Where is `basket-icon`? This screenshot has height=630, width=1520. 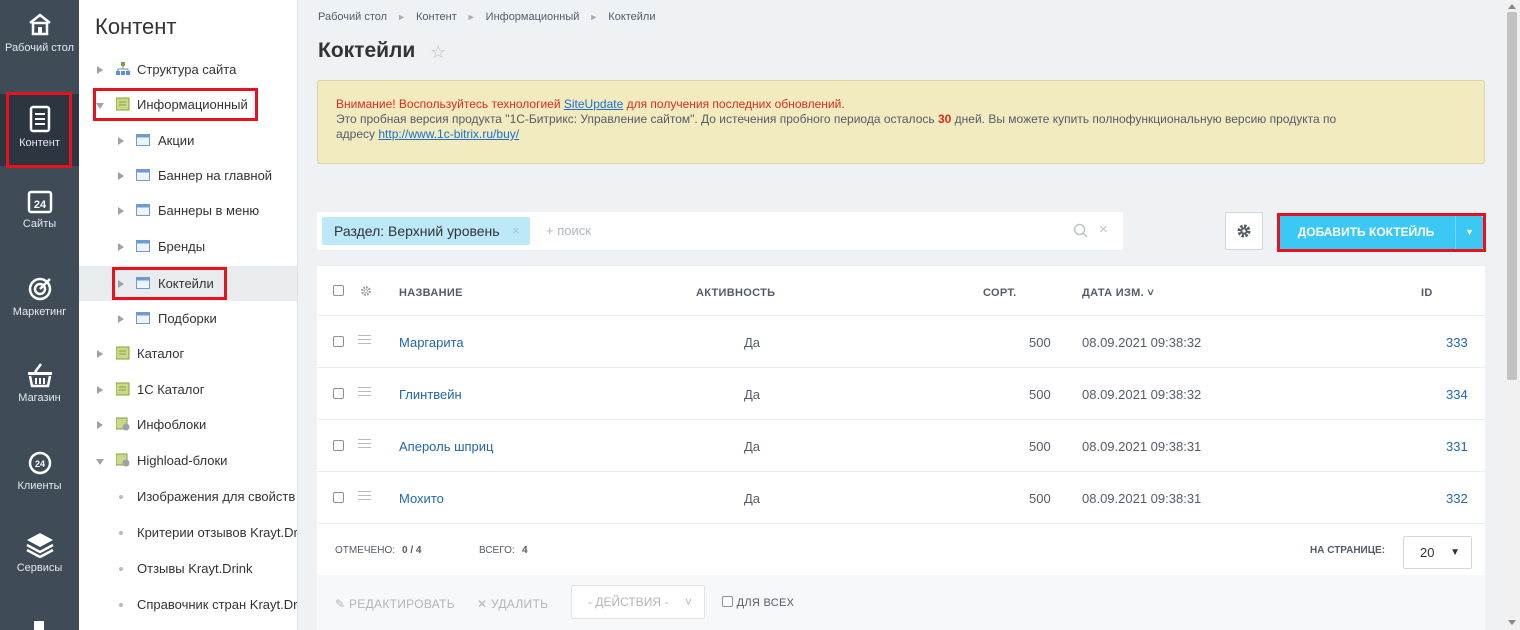
basket-icon is located at coordinates (39, 375).